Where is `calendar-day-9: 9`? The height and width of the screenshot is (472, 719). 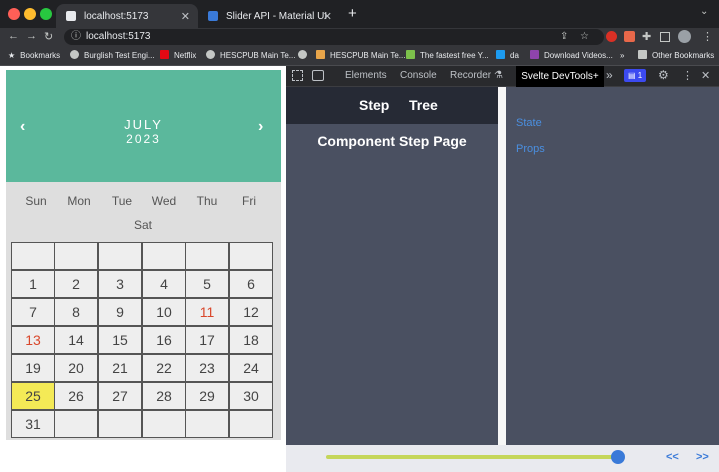
calendar-day-9: 9 is located at coordinates (120, 312).